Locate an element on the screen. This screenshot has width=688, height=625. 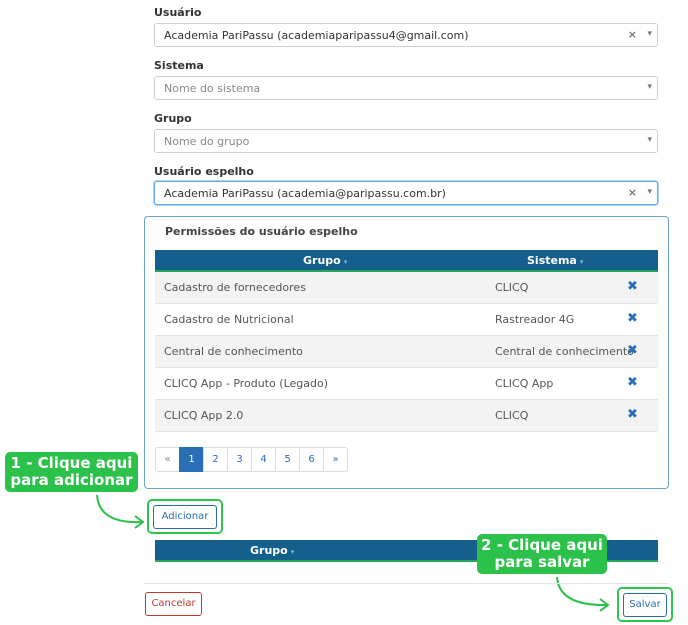
salvar-button: Salvar is located at coordinates (645, 605).